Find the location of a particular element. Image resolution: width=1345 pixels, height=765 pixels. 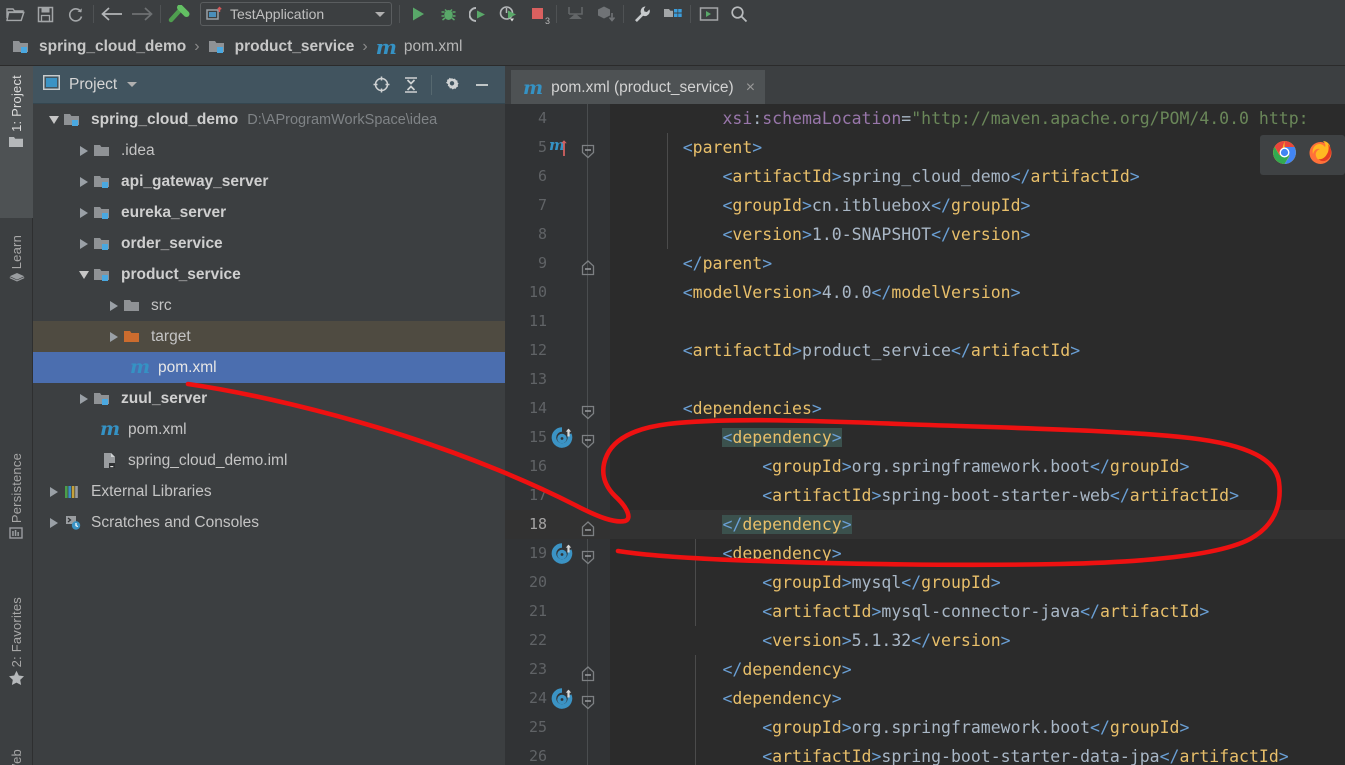

code-line: 10 <modelVersion>4.0.0</modelVersion> is located at coordinates (925, 292).